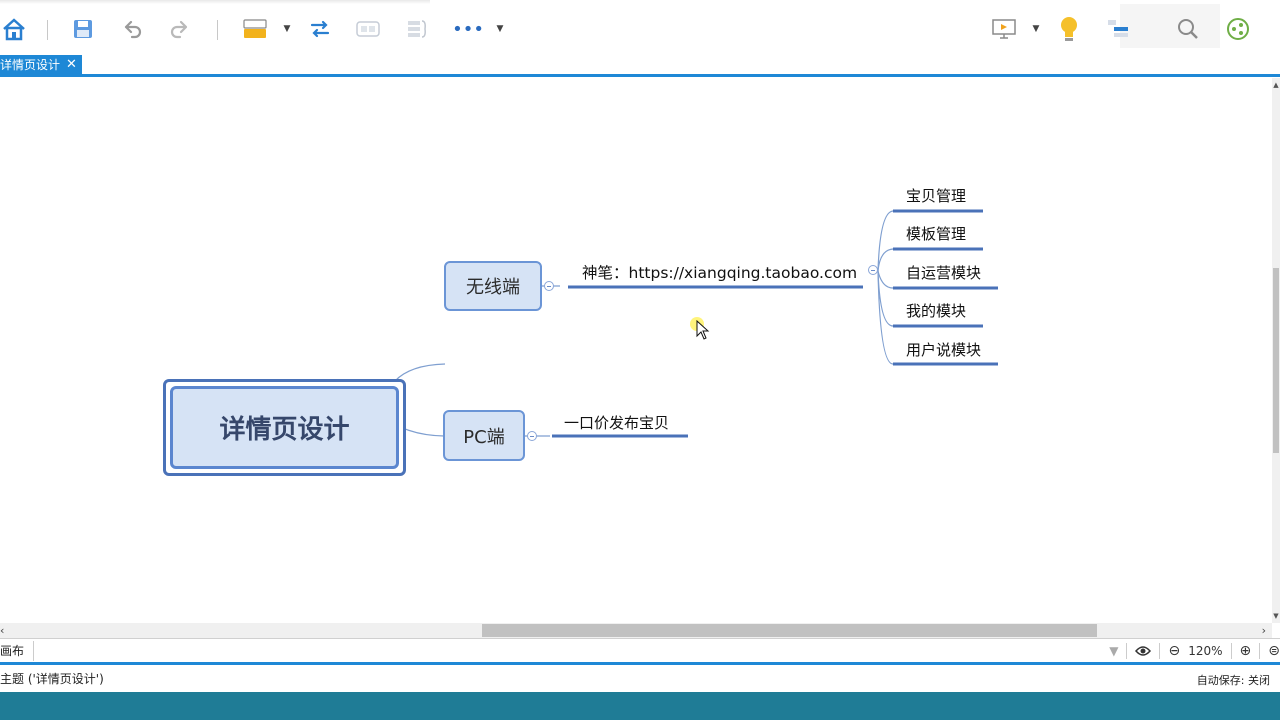 This screenshot has height=720, width=1280. Describe the element at coordinates (1238, 29) in the screenshot. I see `share-icon` at that location.